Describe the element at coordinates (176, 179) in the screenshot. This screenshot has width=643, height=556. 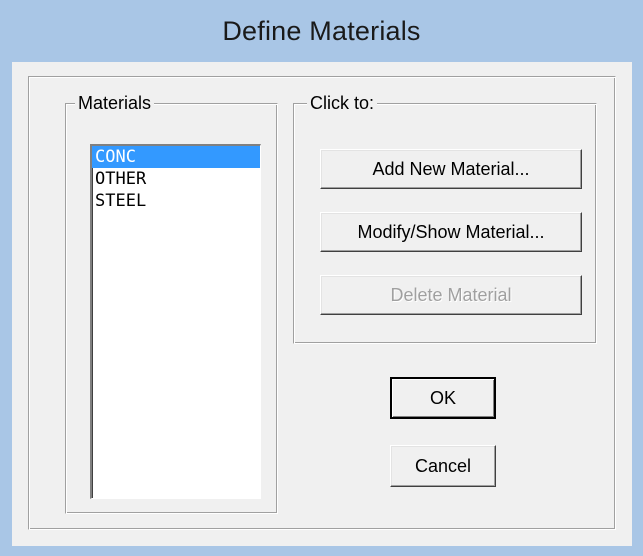
I see `material-item-other: OTHER` at that location.